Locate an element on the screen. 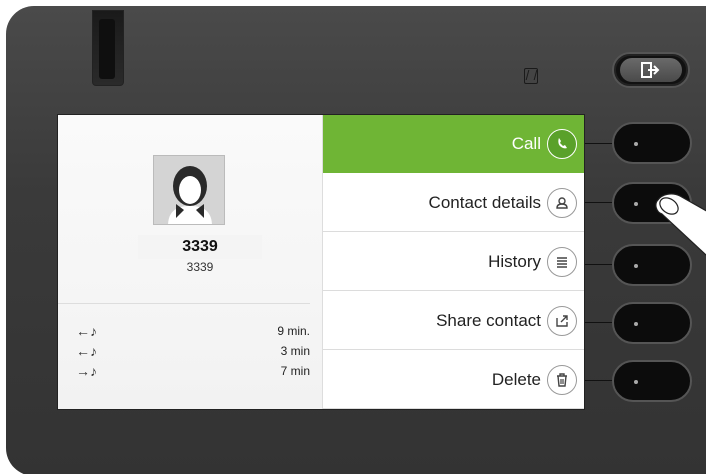  softkey-call is located at coordinates (652, 143).